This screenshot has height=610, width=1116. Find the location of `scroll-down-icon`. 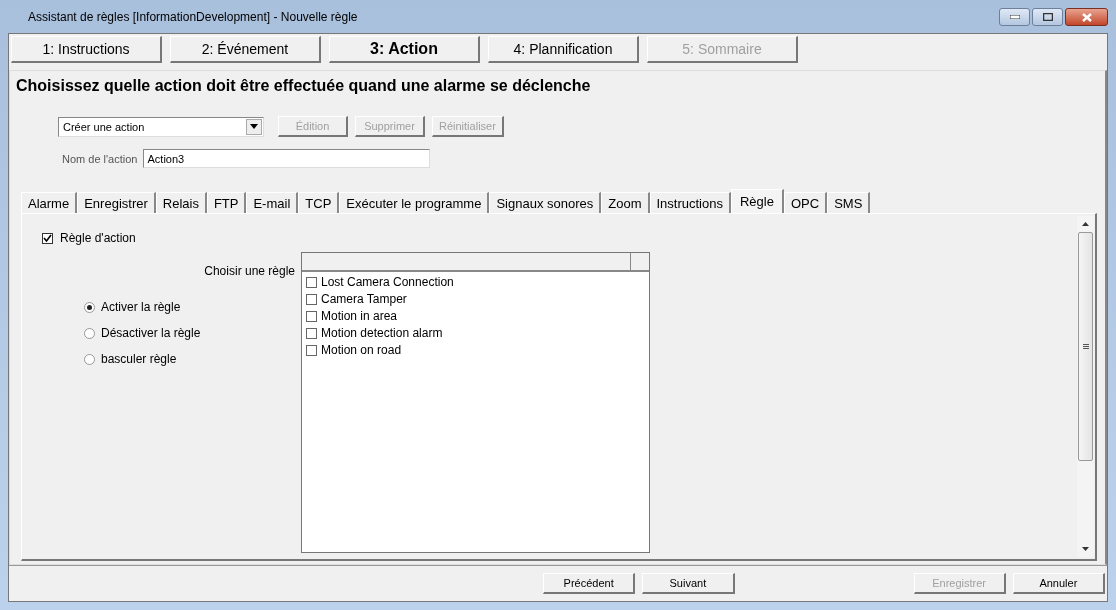

scroll-down-icon is located at coordinates (1085, 549).